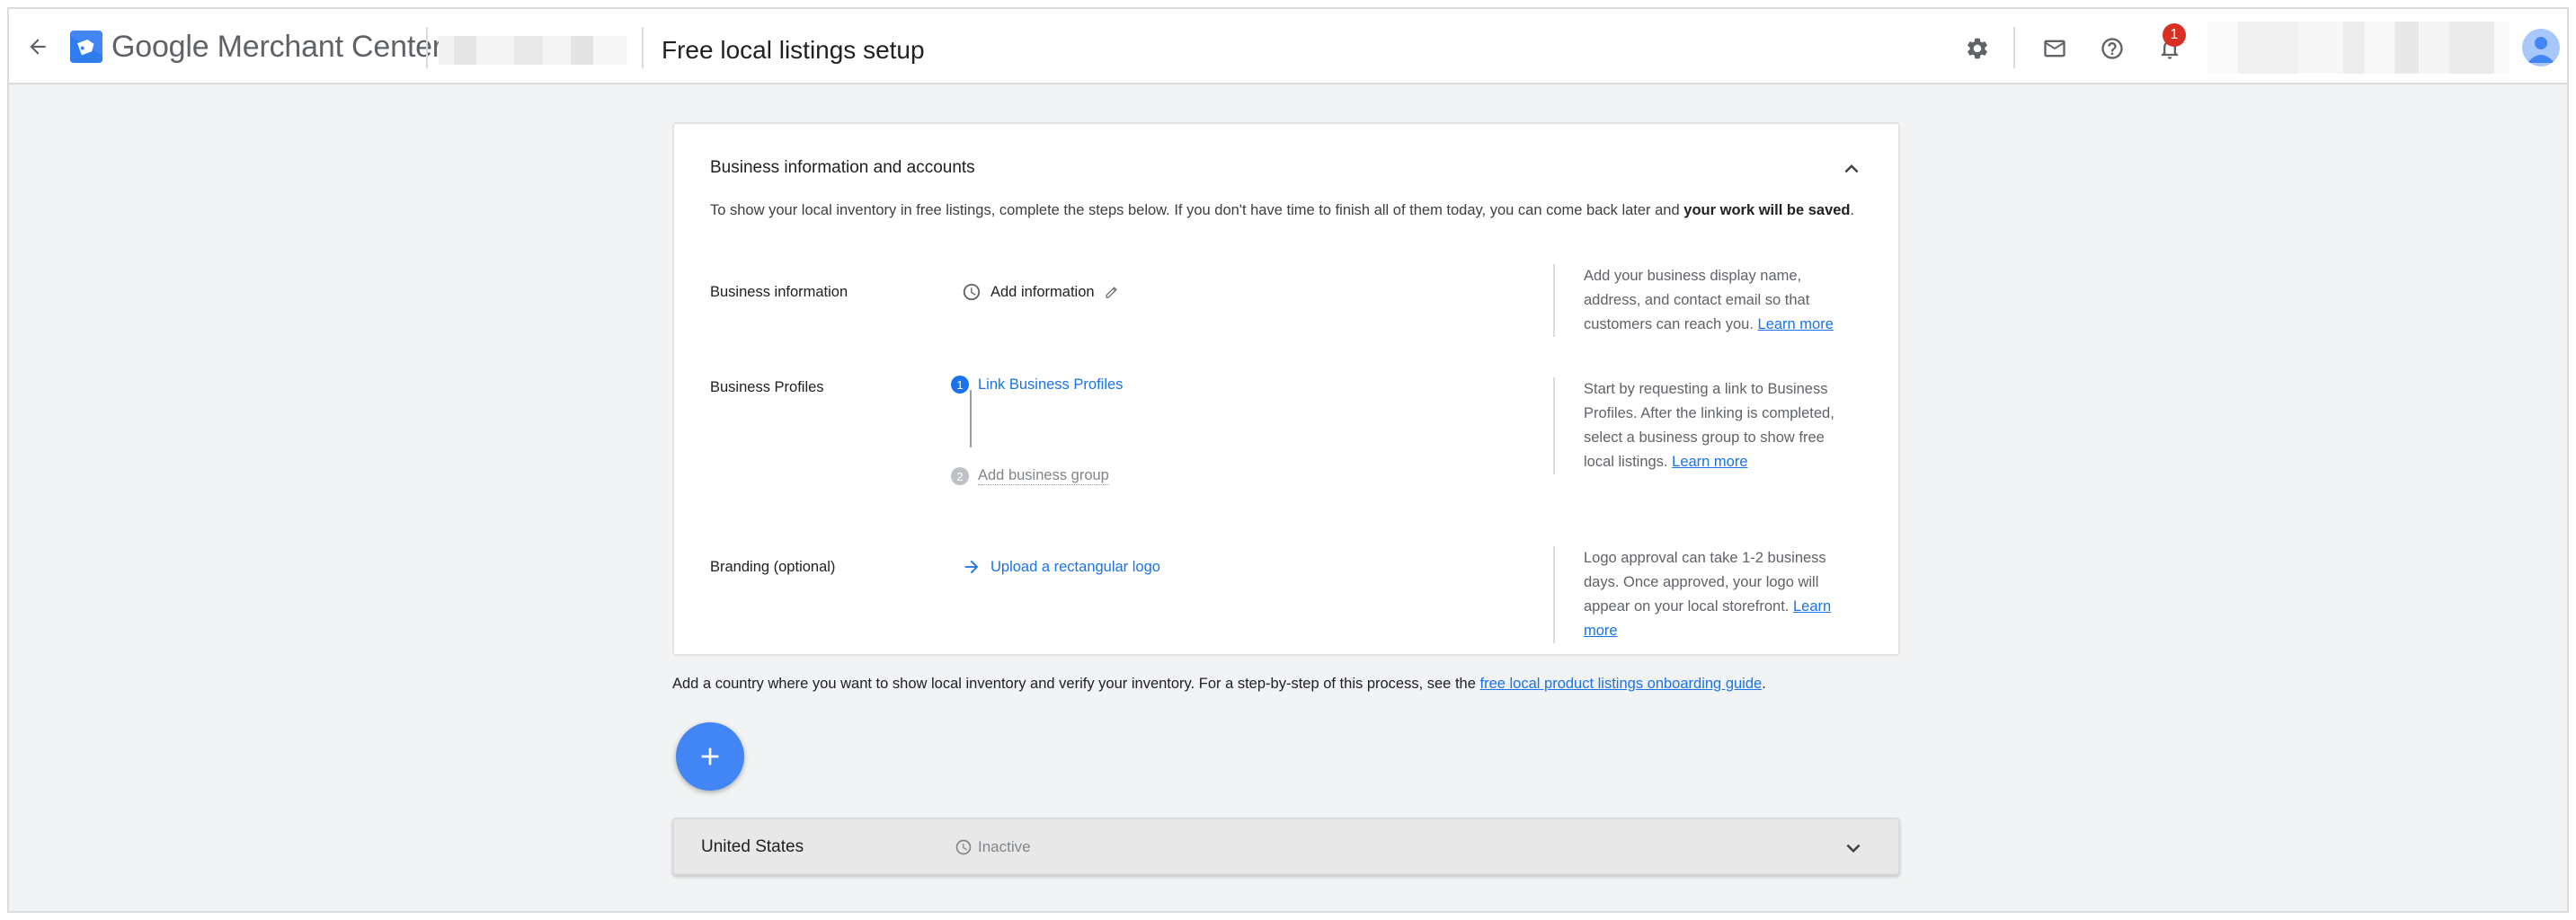 This screenshot has height=920, width=2576. I want to click on stepper-connector, so click(971, 418).